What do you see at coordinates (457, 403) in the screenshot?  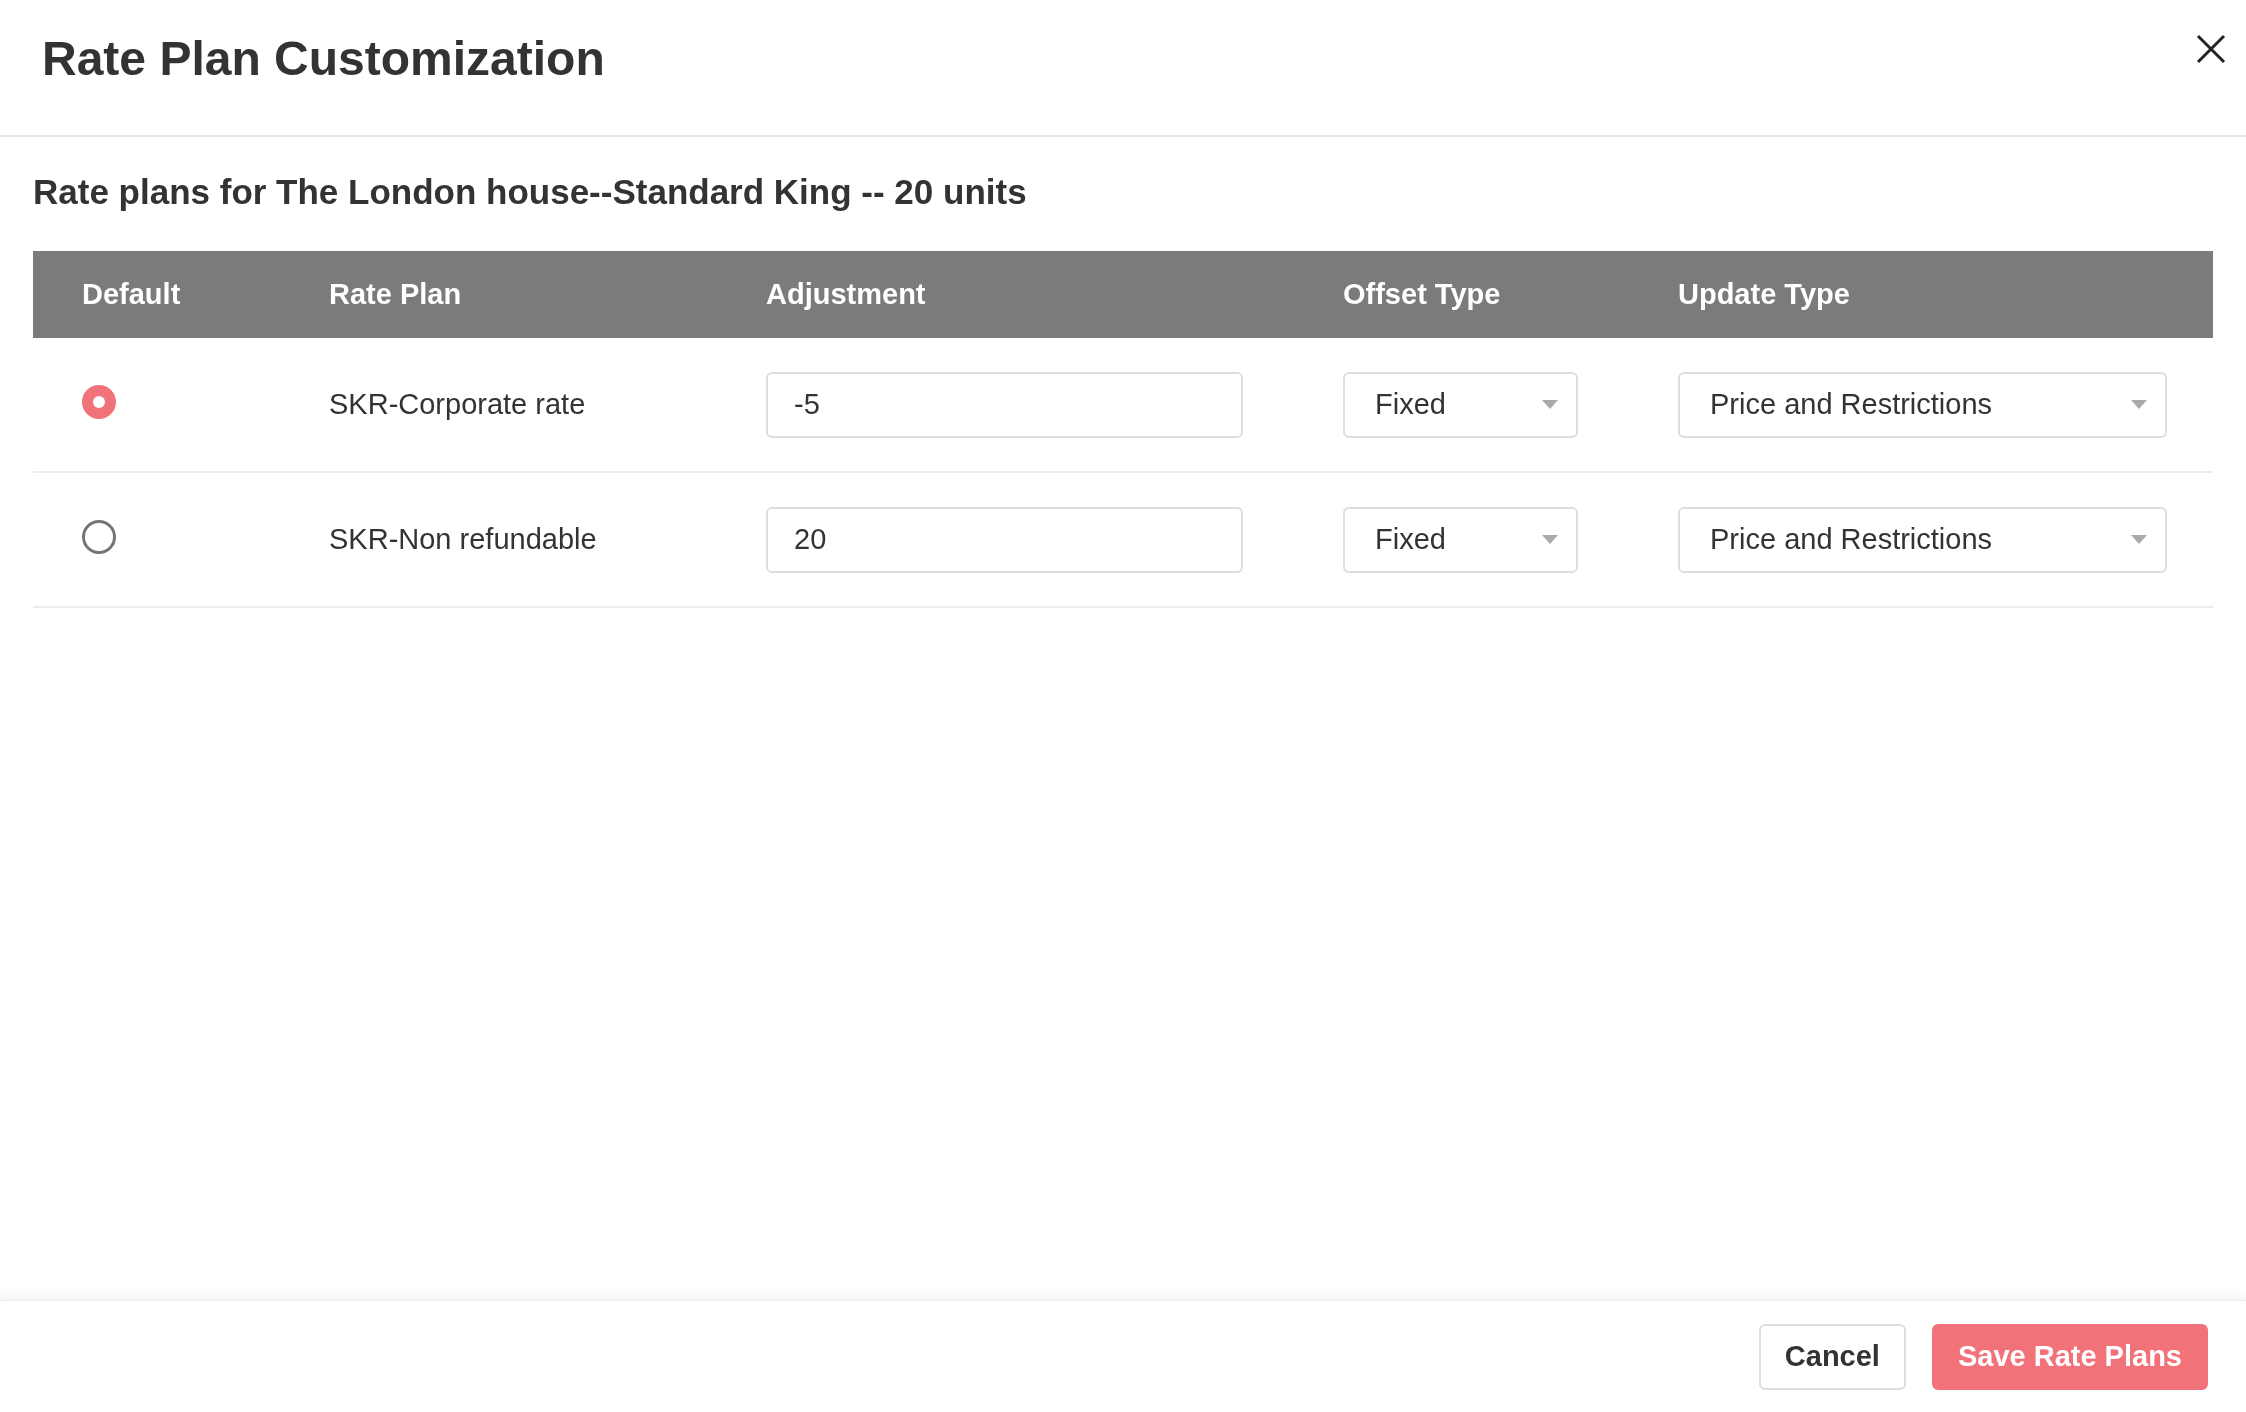 I see `rate-plan-name: SKR-Corporate rate` at bounding box center [457, 403].